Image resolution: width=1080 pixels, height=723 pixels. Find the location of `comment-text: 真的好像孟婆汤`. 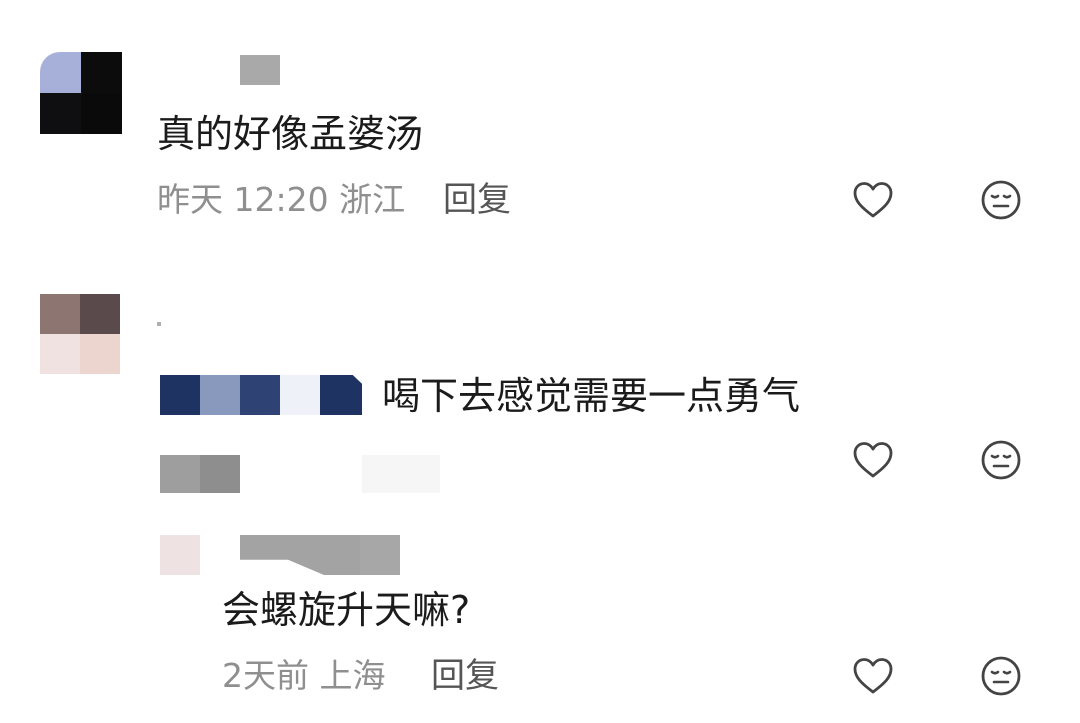

comment-text: 真的好像孟婆汤 is located at coordinates (290, 134).